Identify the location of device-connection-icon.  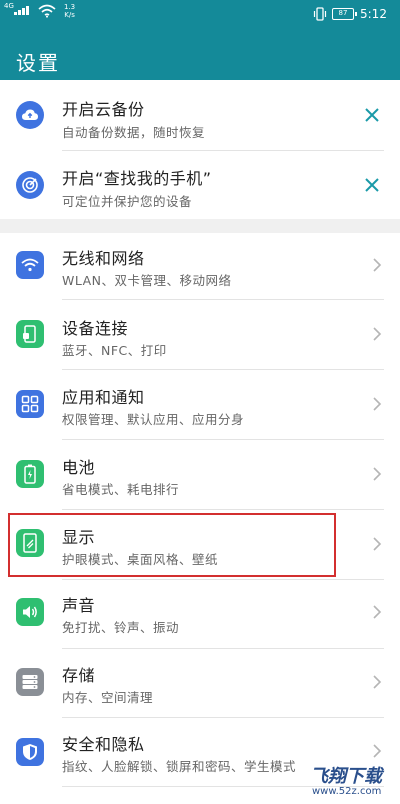
(30, 334).